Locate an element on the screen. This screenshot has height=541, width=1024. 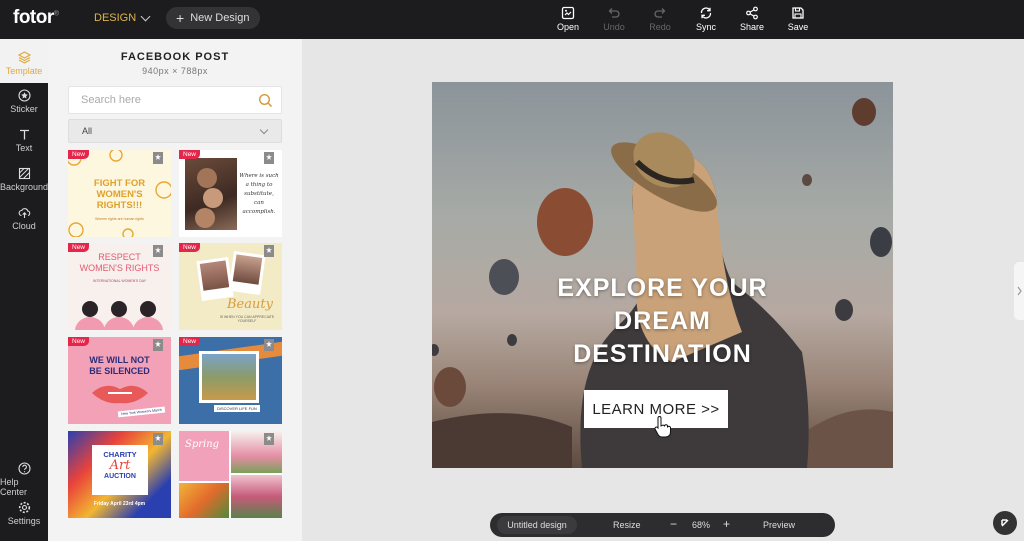
share-icon is located at coordinates (752, 13).